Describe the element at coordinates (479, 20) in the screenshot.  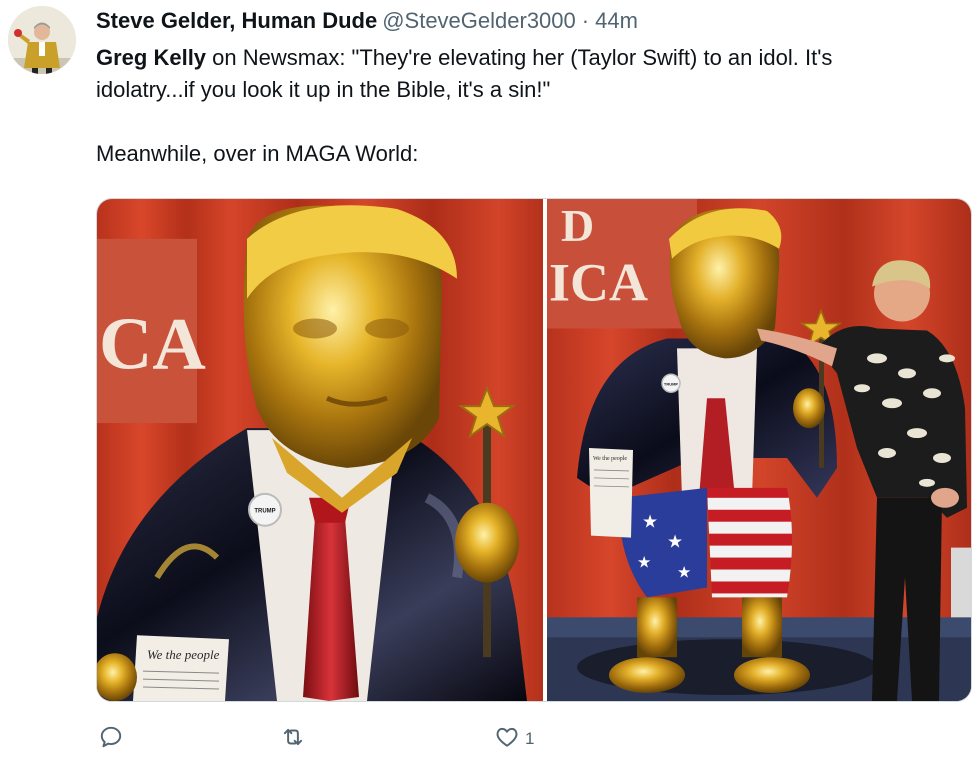
I see `author-handle: @SteveGelder3000` at that location.